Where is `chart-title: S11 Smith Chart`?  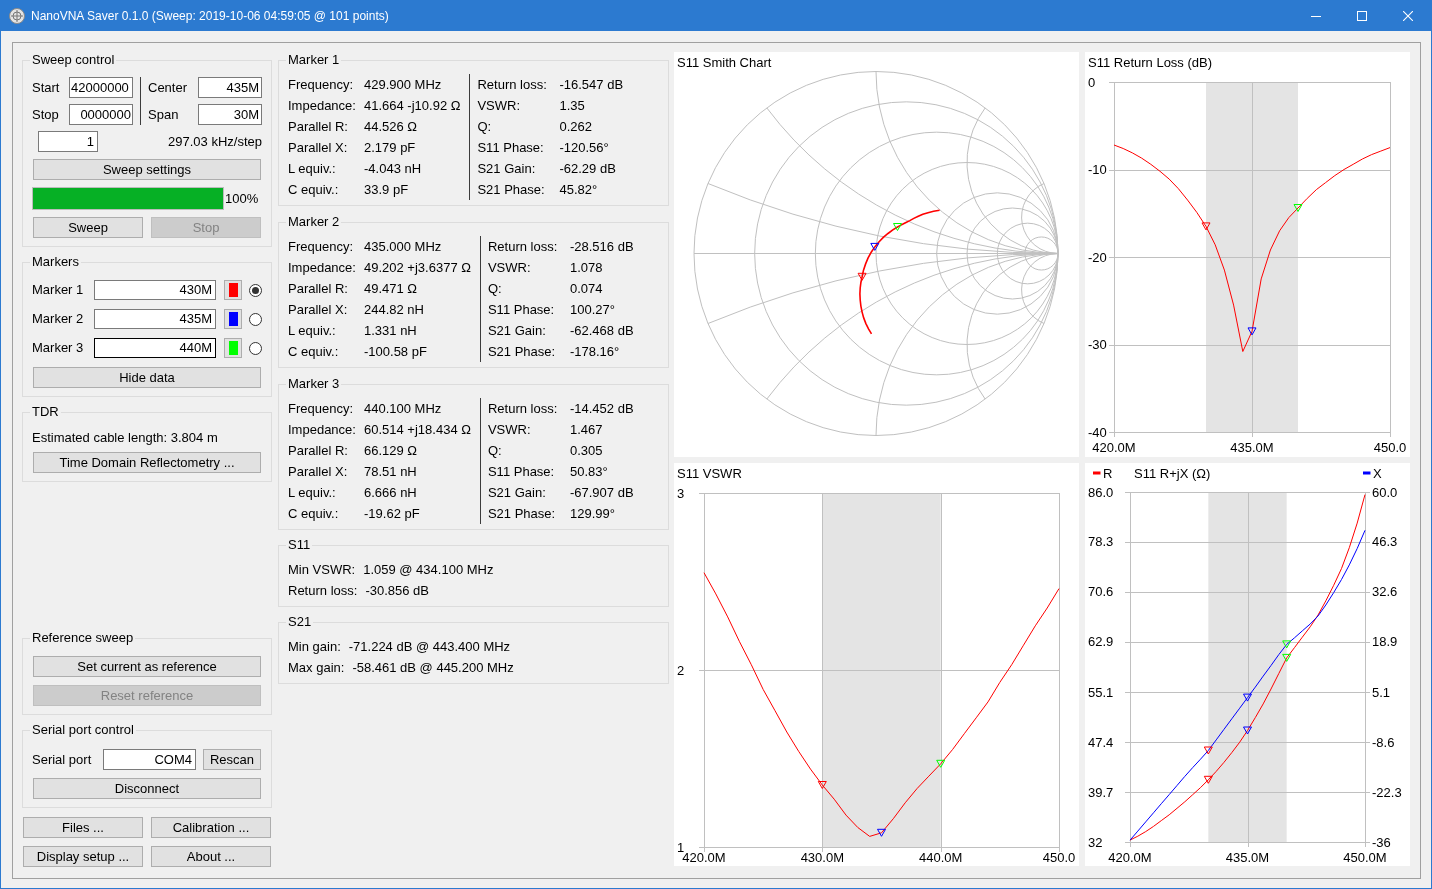 chart-title: S11 Smith Chart is located at coordinates (724, 62).